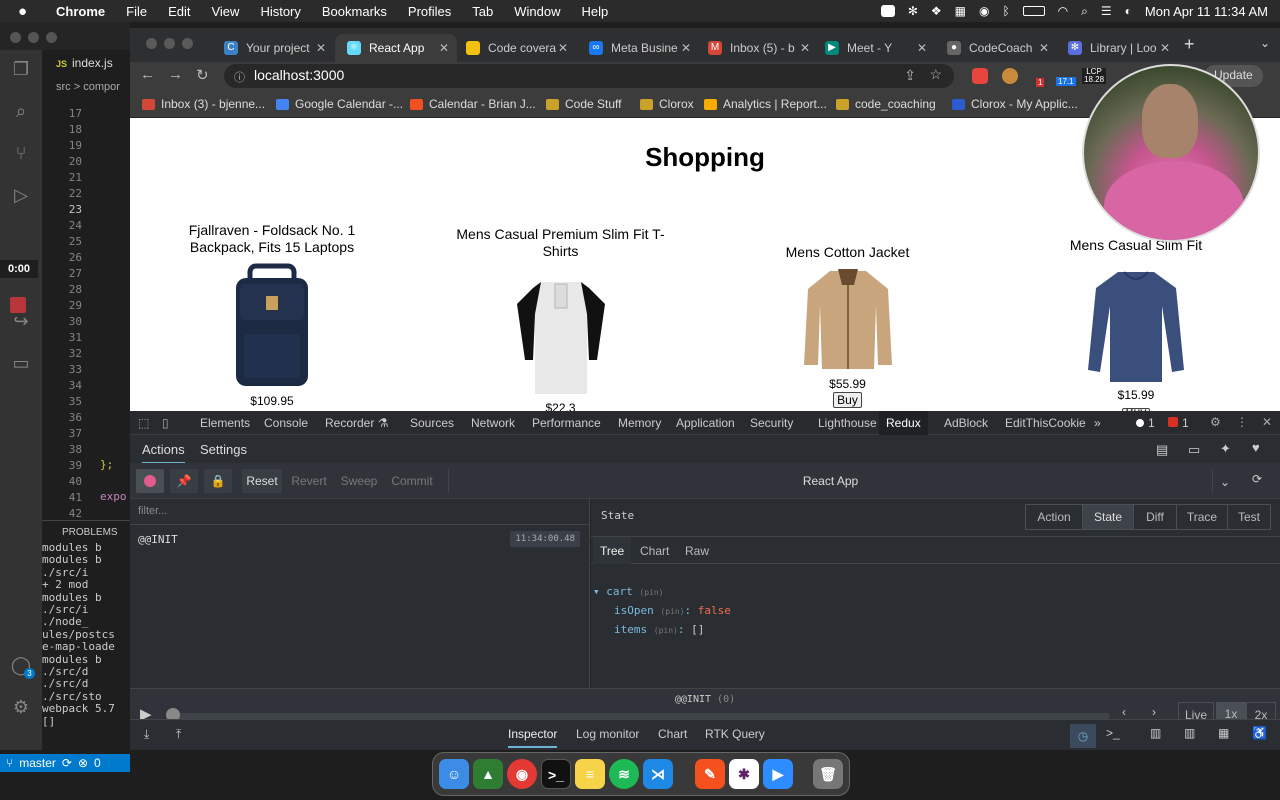  What do you see at coordinates (1155, 733) in the screenshot?
I see `layout-left-icon: ▥` at bounding box center [1155, 733].